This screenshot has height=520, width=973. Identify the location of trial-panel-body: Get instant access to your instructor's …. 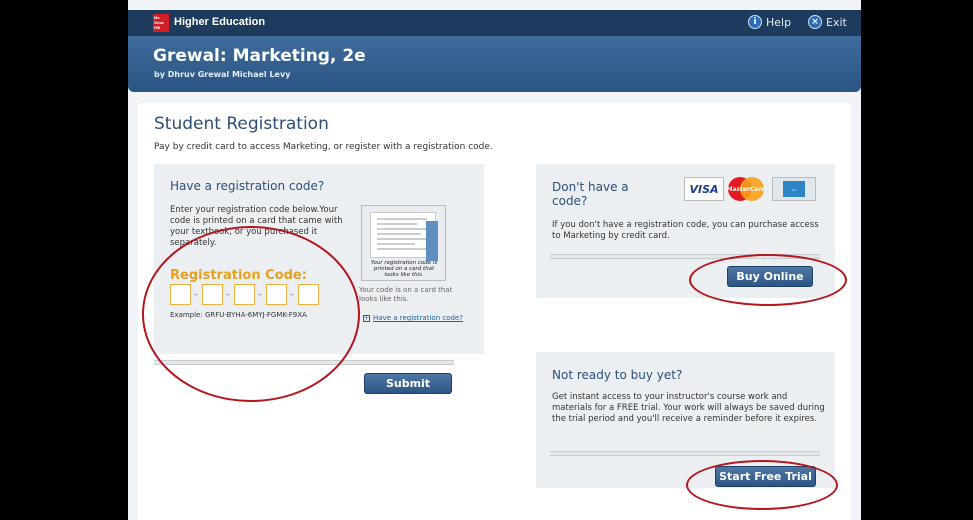
(688, 408).